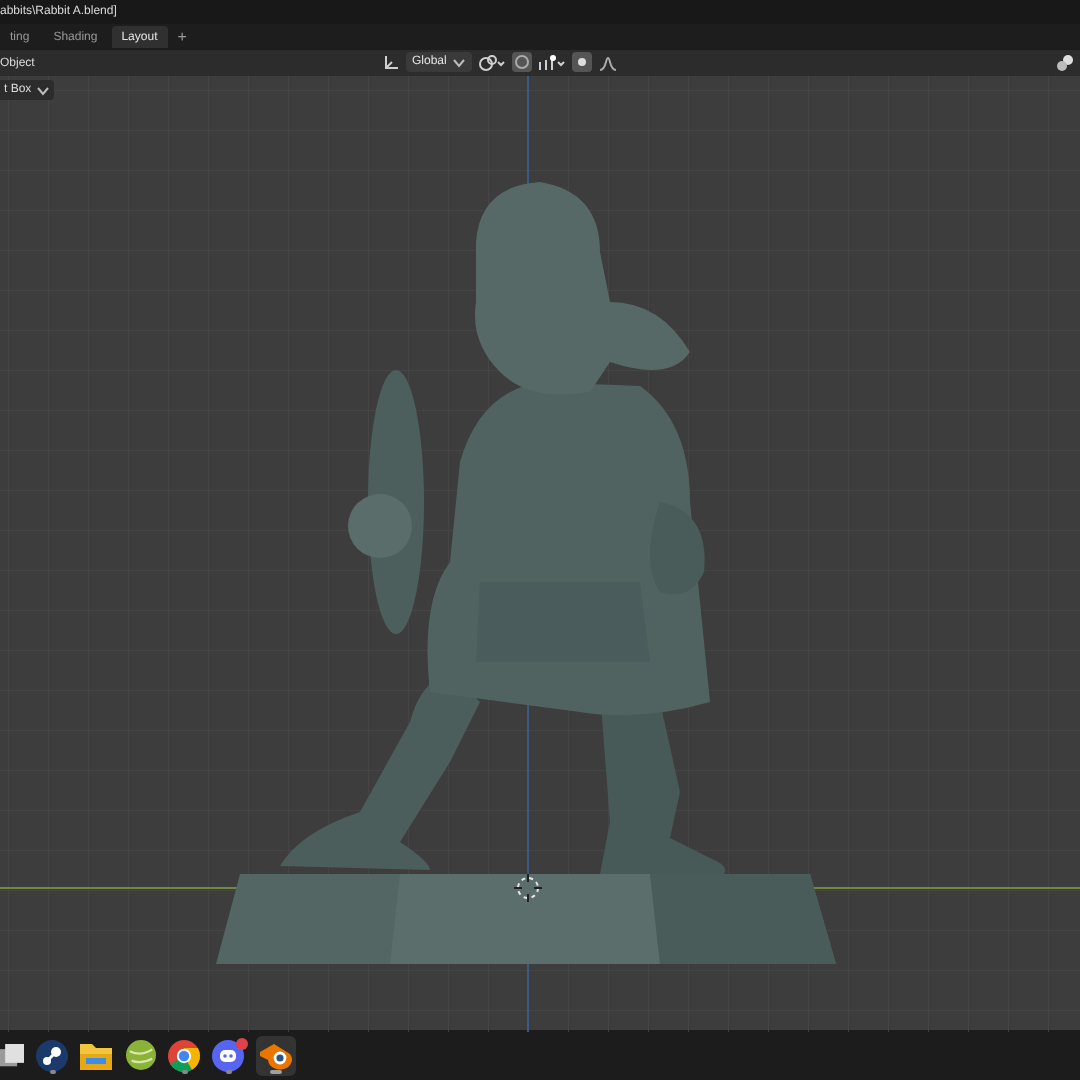 The width and height of the screenshot is (1080, 1080). Describe the element at coordinates (1065, 63) in the screenshot. I see `gizmo-toggle-icon` at that location.